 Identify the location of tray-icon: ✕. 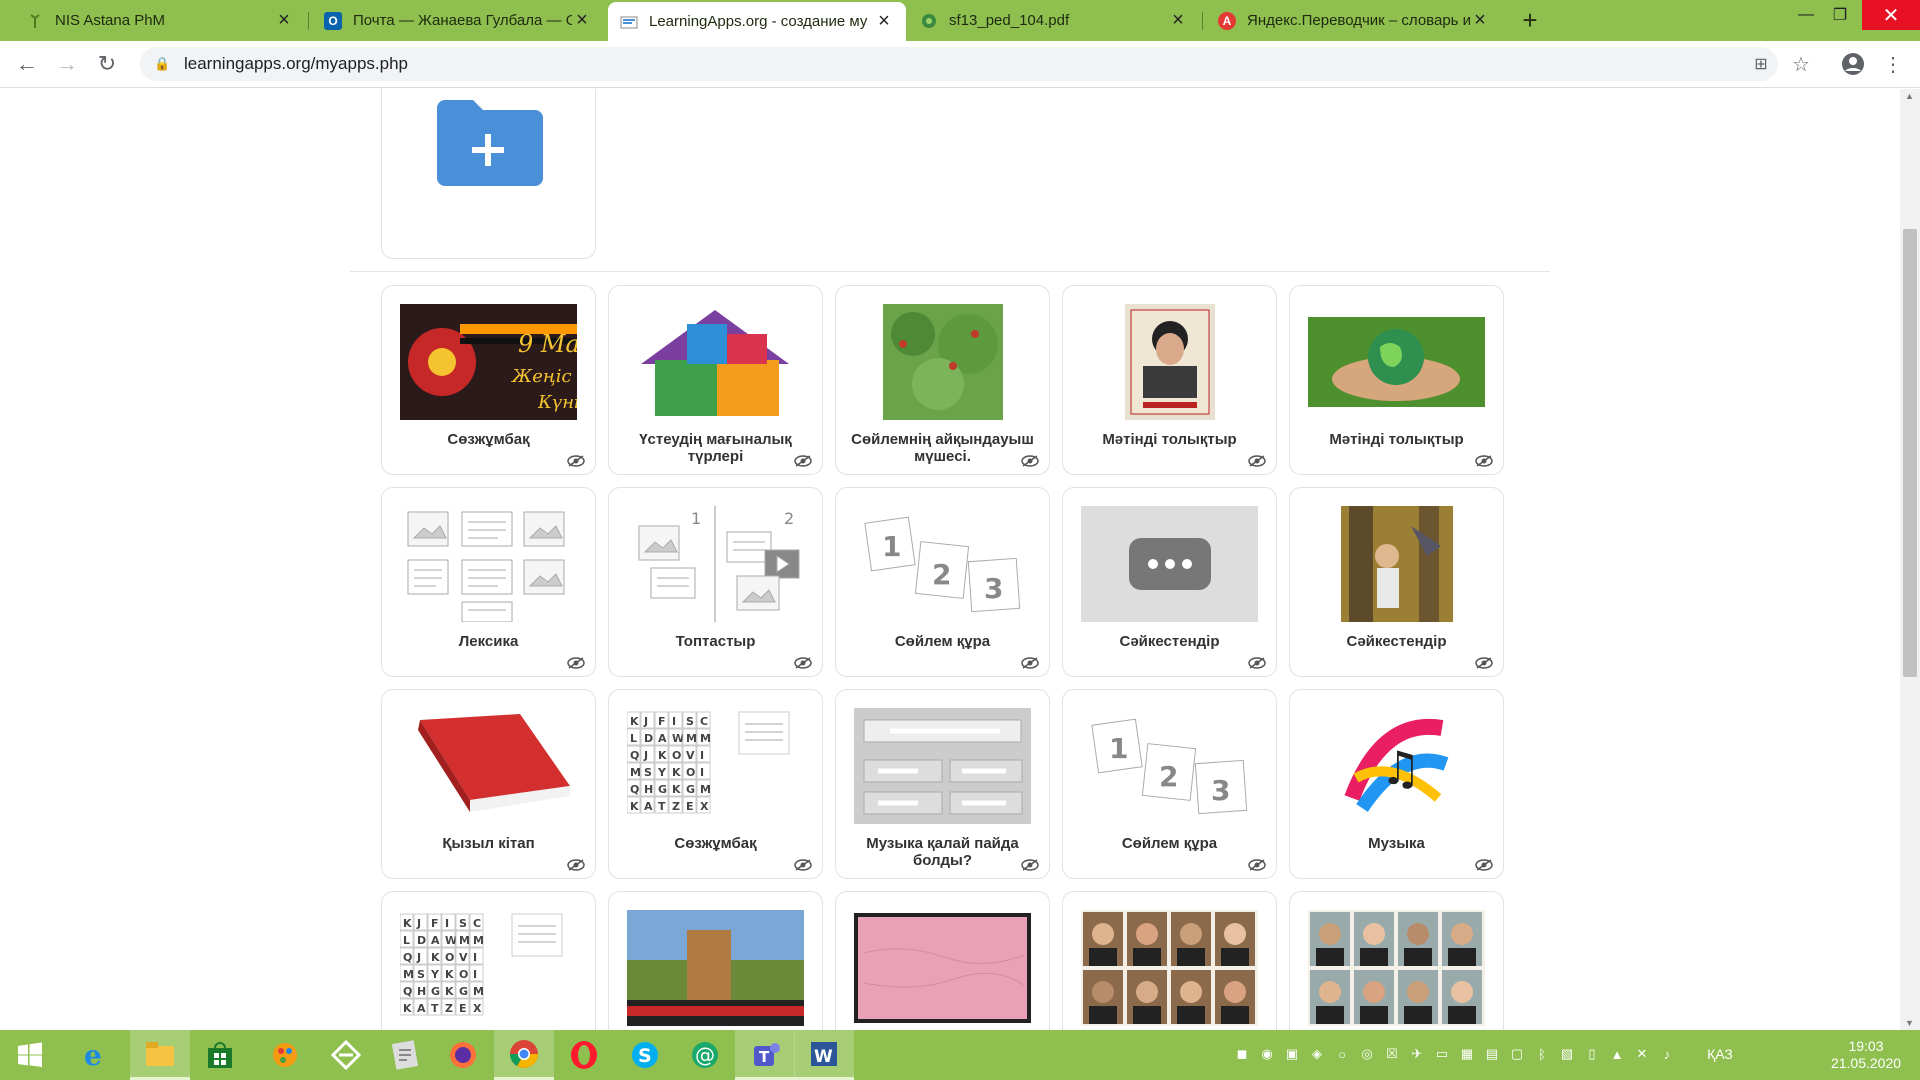
(1642, 1054).